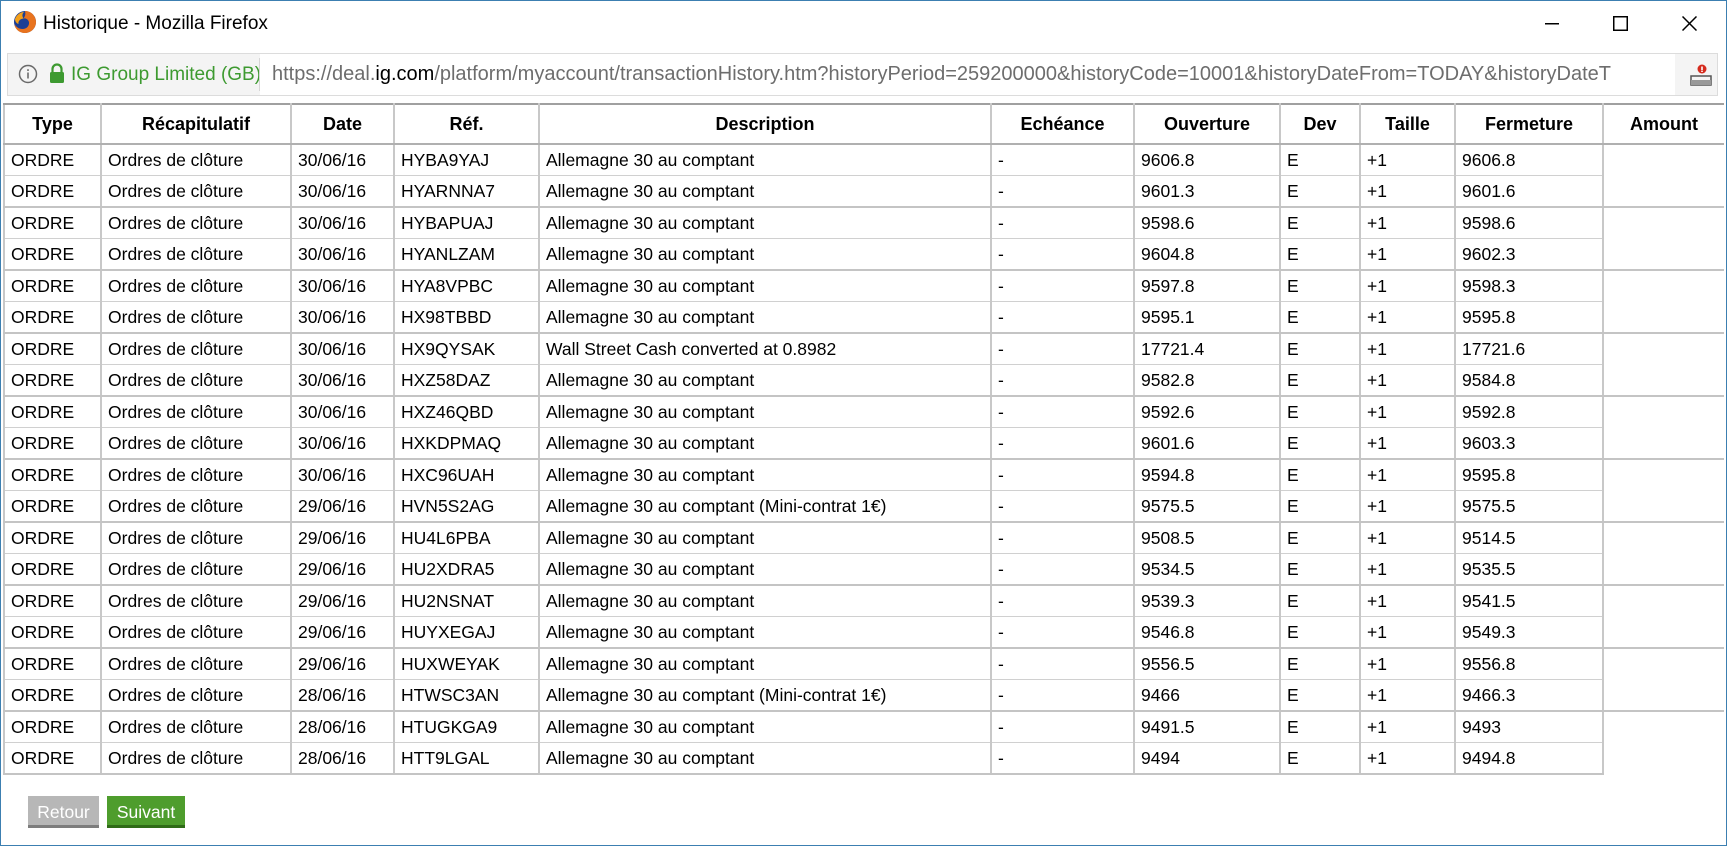 This screenshot has width=1727, height=846. Describe the element at coordinates (466, 695) in the screenshot. I see `cell-ref: HTWSC3AN` at that location.